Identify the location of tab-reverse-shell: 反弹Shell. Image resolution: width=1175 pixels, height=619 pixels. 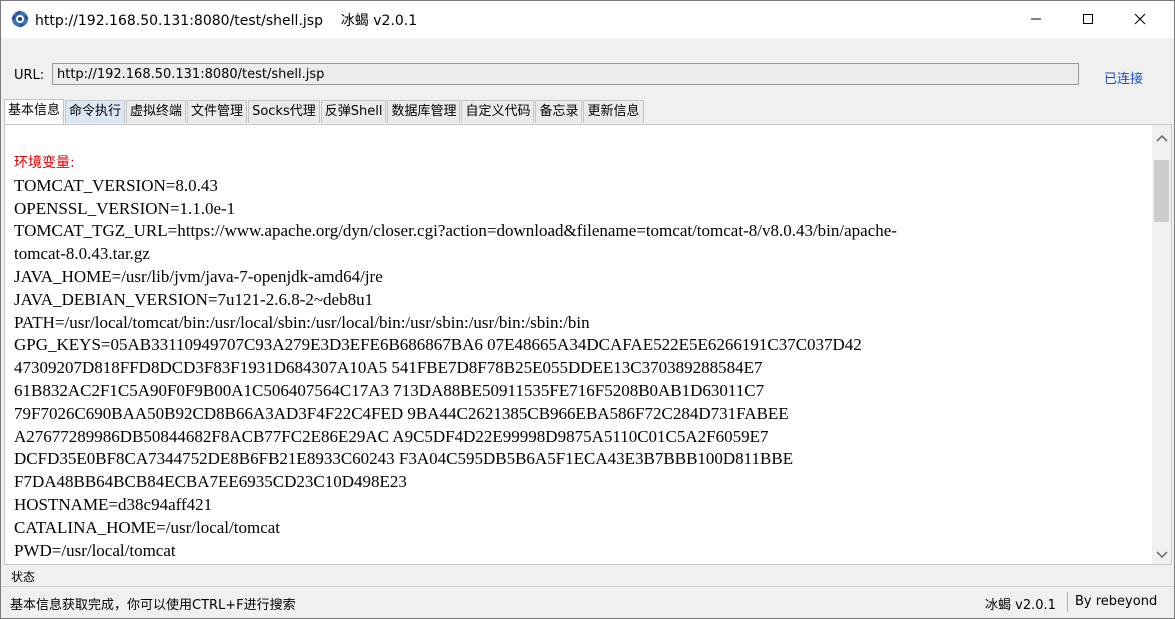
(353, 111).